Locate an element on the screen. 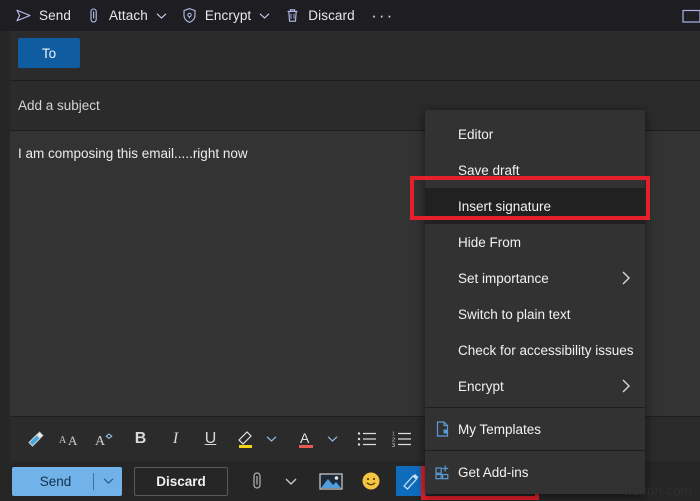  send-button-label: Send is located at coordinates (55, 481).